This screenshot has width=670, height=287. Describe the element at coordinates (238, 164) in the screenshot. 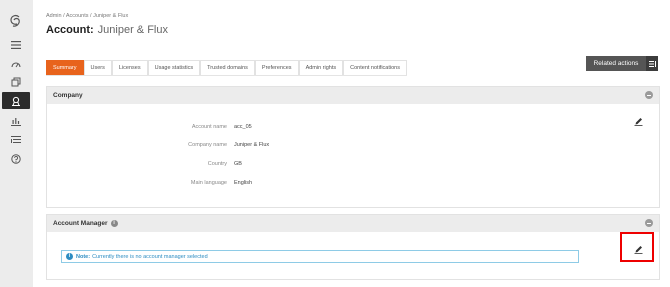

I see `field-value: GB` at that location.